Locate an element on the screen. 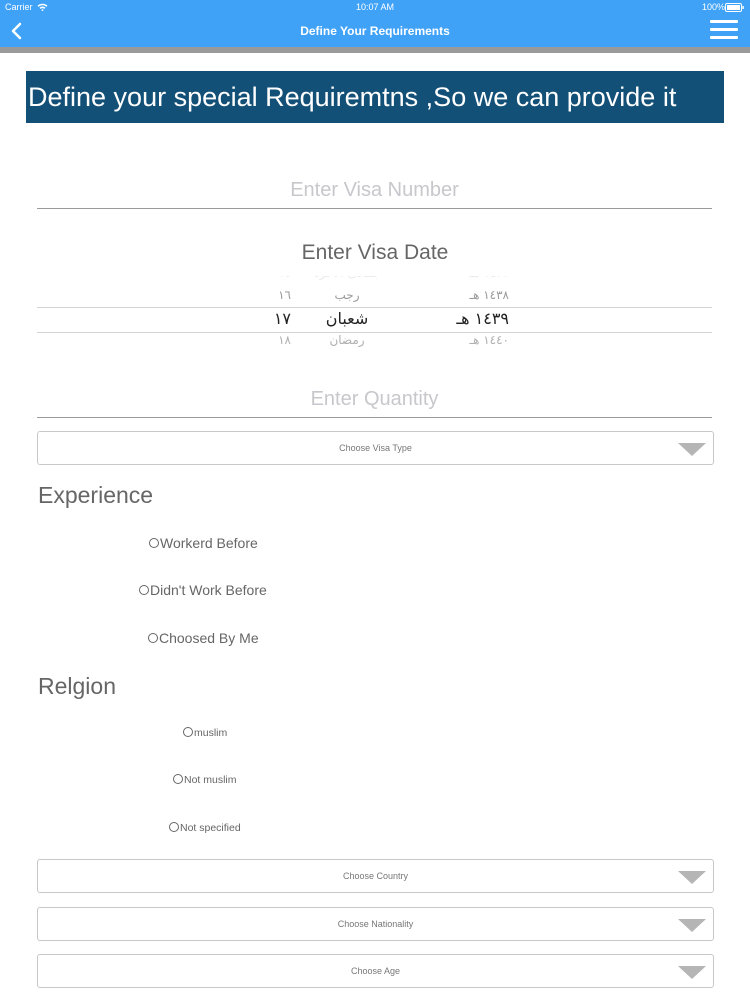 The height and width of the screenshot is (1000, 750). hamburger-menu-icon is located at coordinates (724, 29).